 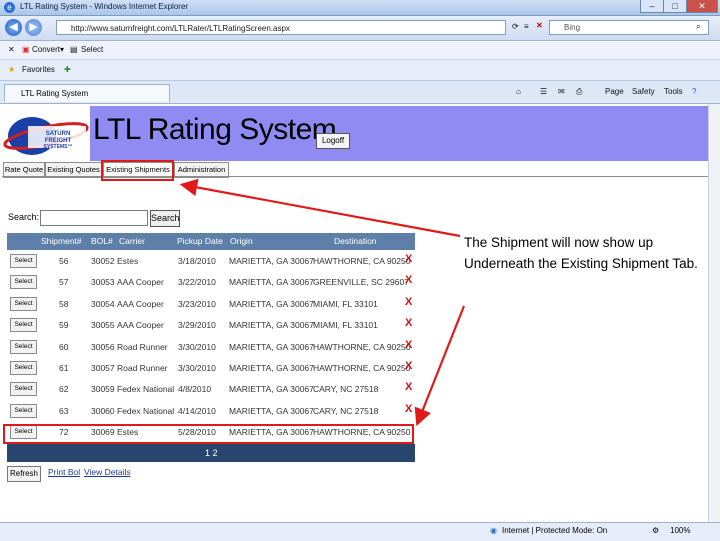 I want to click on compat-icon: ≡, so click(x=526, y=26).